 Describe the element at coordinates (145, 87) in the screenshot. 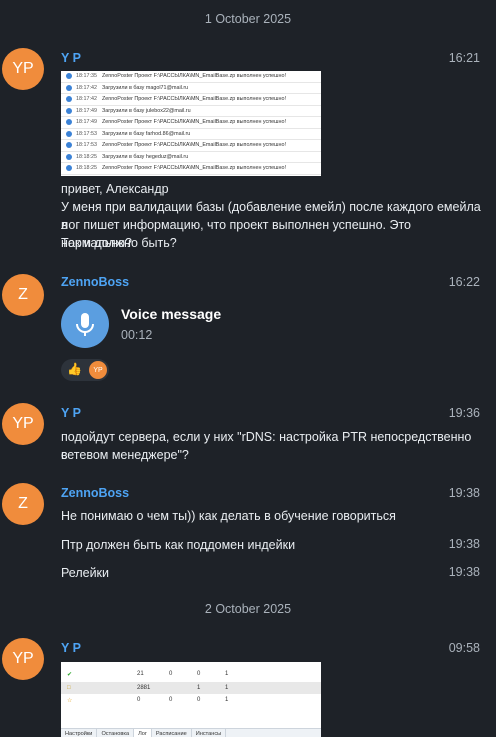

I see `log-text: Загрузили в базу magol71@mail.ru` at that location.